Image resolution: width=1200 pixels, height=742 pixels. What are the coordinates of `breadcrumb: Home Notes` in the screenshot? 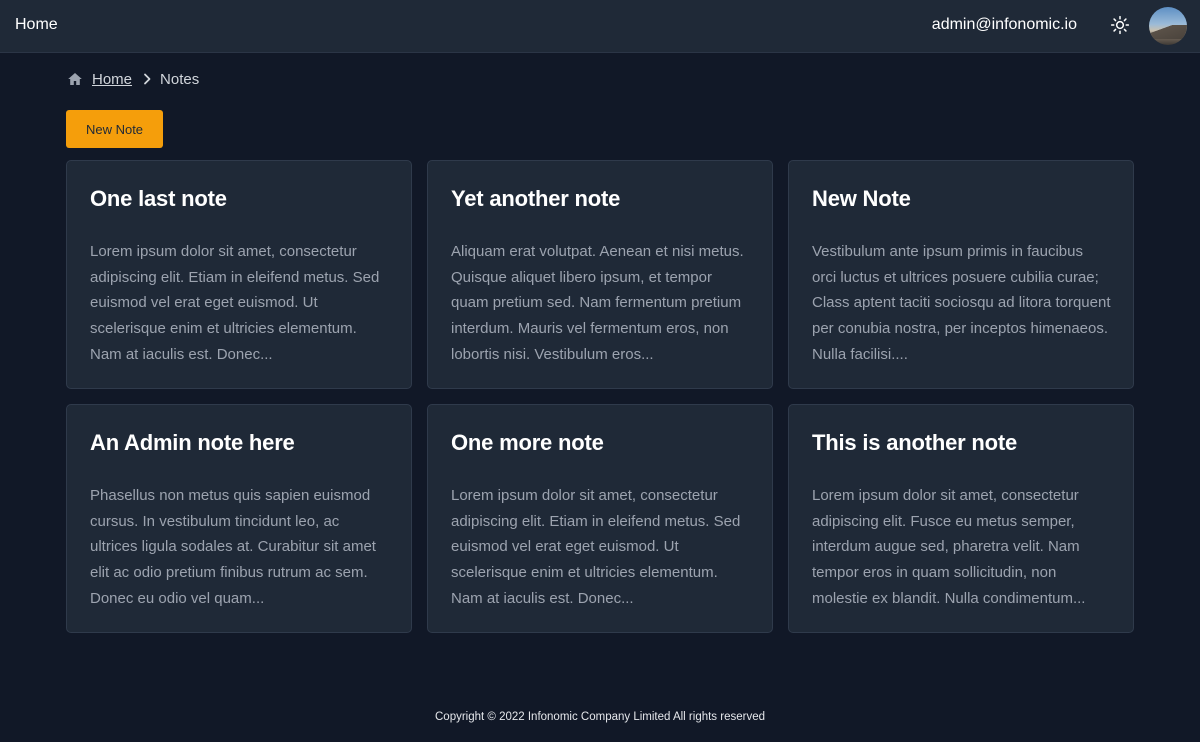 It's located at (133, 79).